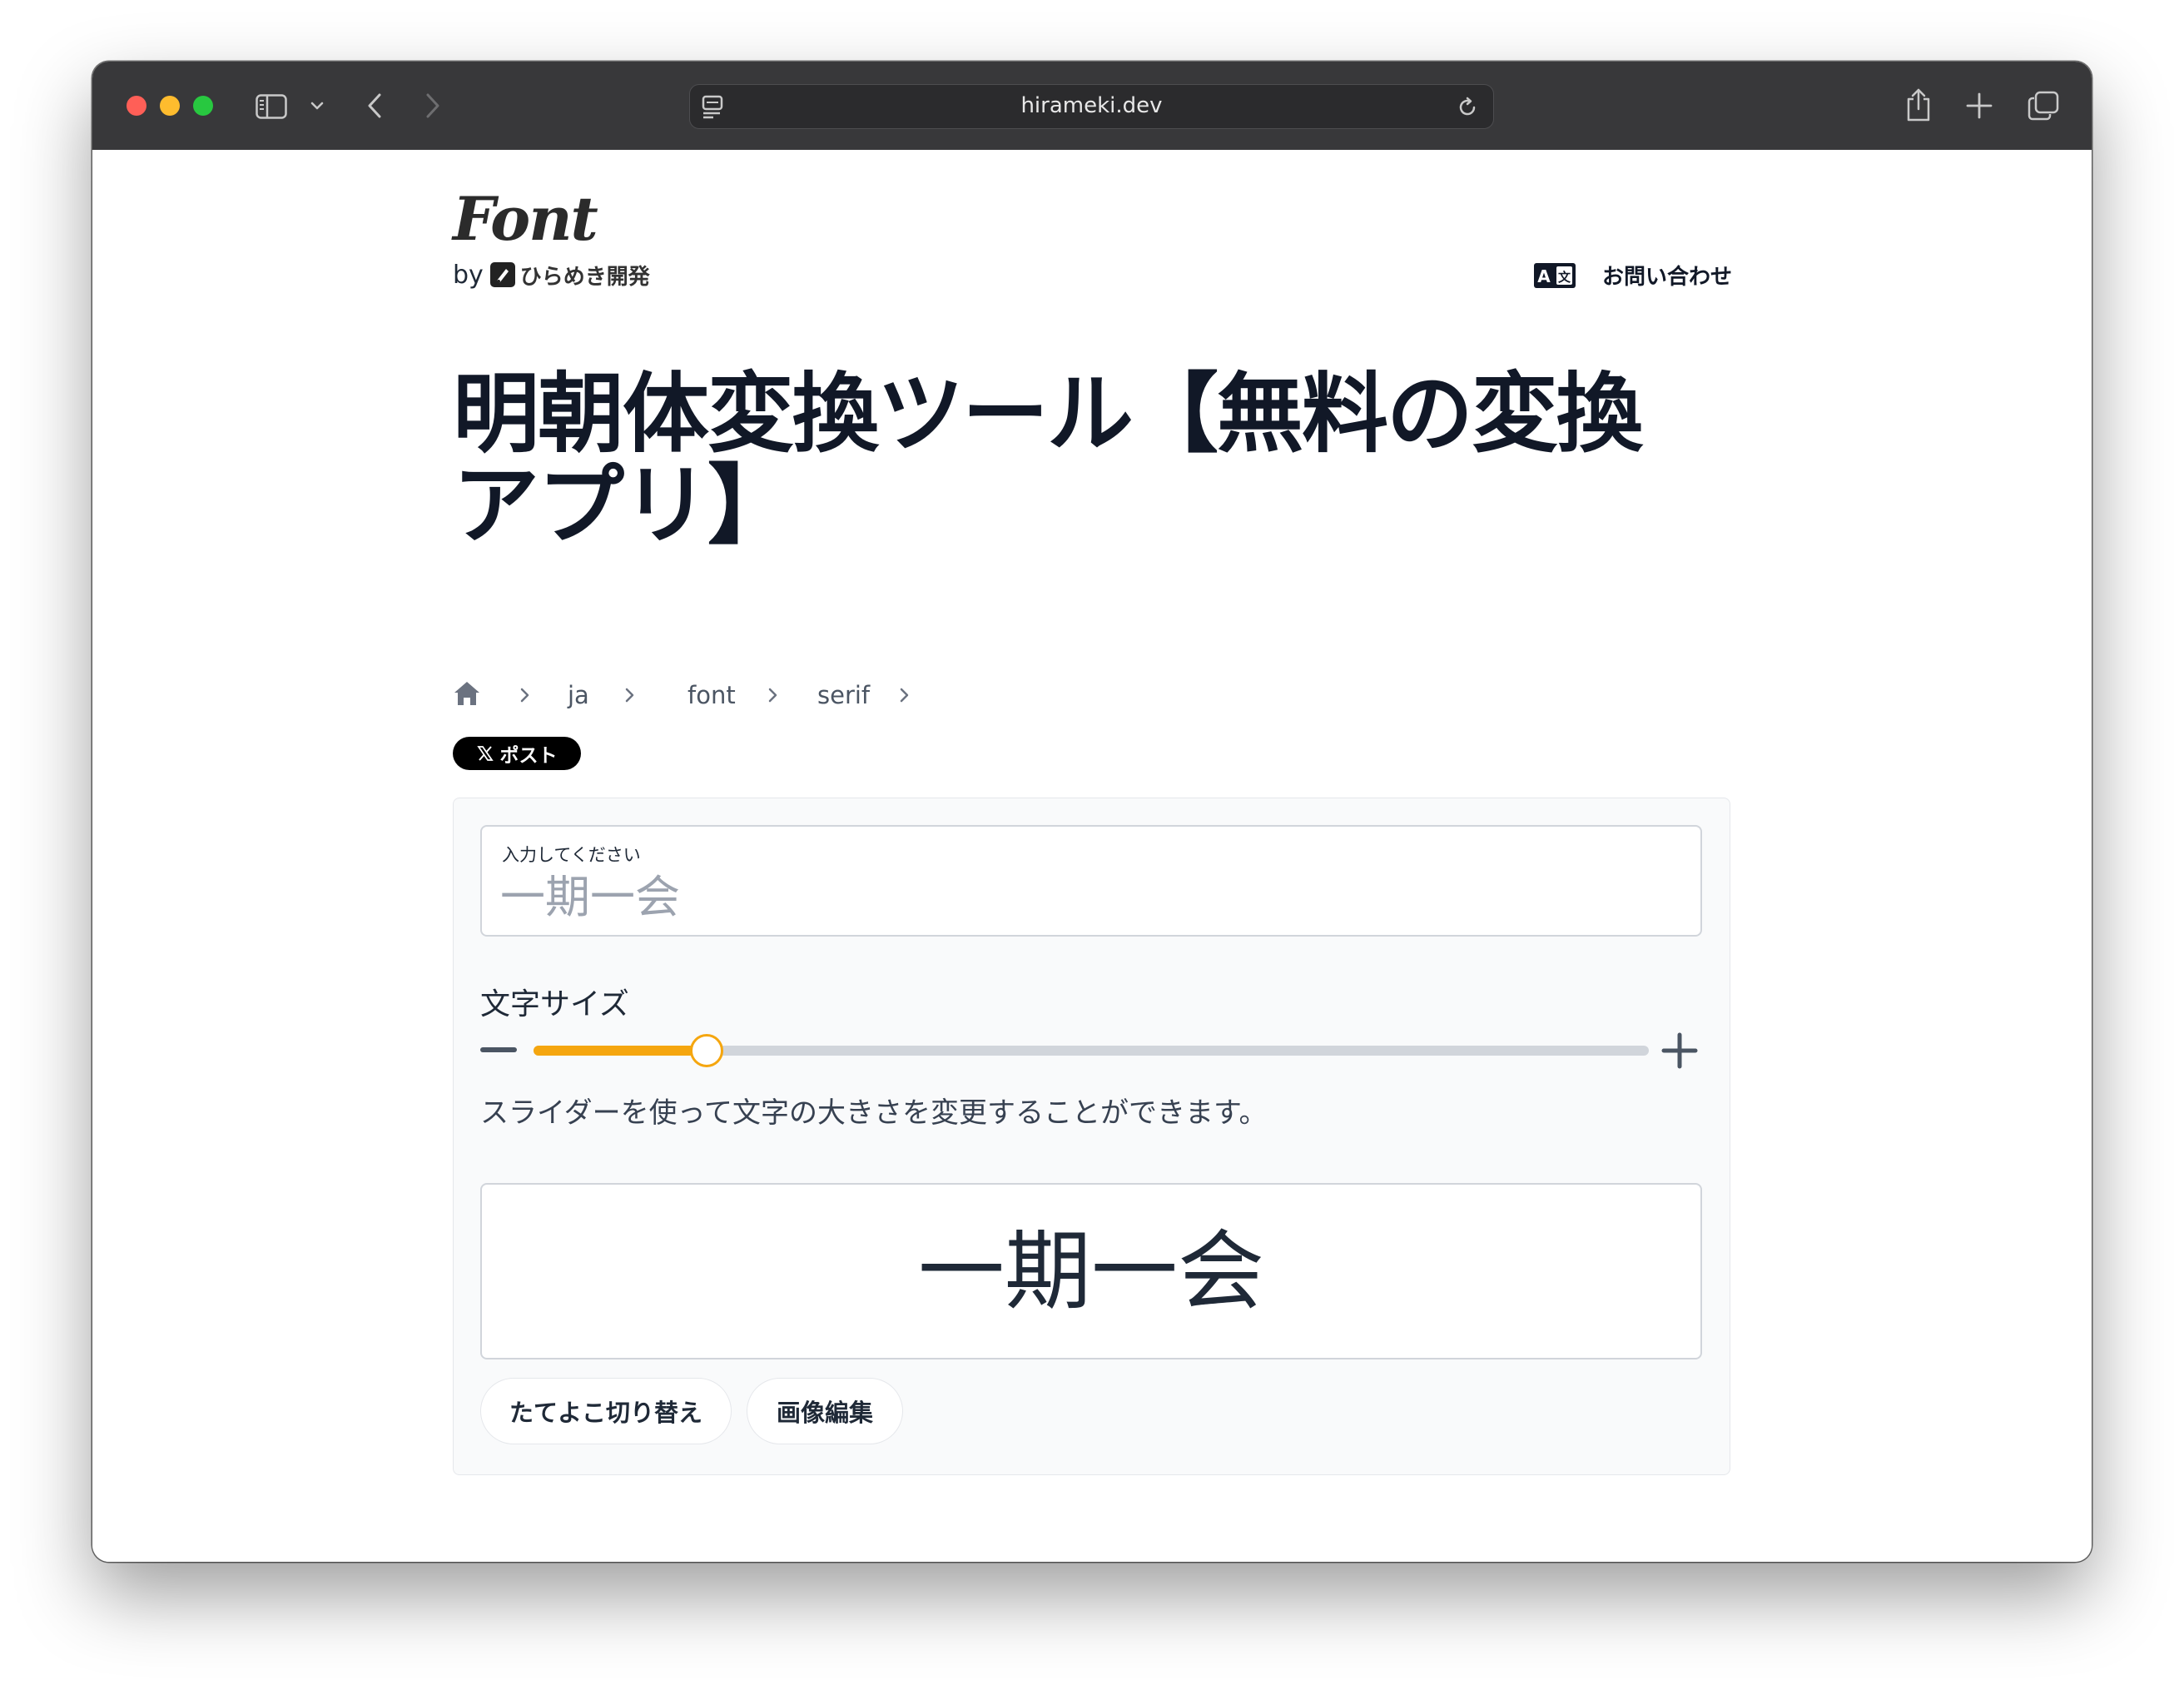 The height and width of the screenshot is (1685, 2184). Describe the element at coordinates (468, 275) in the screenshot. I see `by-text: by` at that location.